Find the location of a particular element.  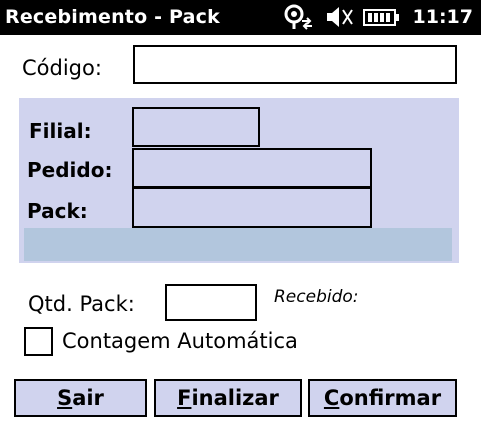

connectivity-icon is located at coordinates (300, 17).